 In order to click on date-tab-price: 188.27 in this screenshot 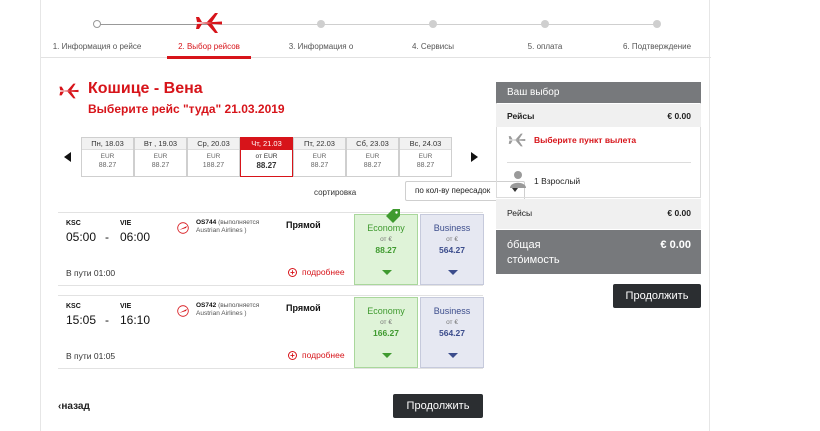, I will do `click(213, 165)`.